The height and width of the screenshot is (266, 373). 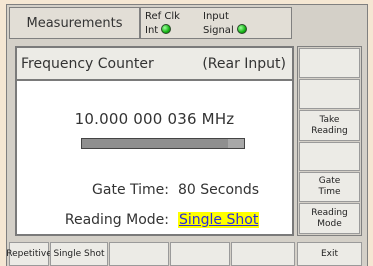 I want to click on page-title-text: Measurements, so click(x=74, y=23).